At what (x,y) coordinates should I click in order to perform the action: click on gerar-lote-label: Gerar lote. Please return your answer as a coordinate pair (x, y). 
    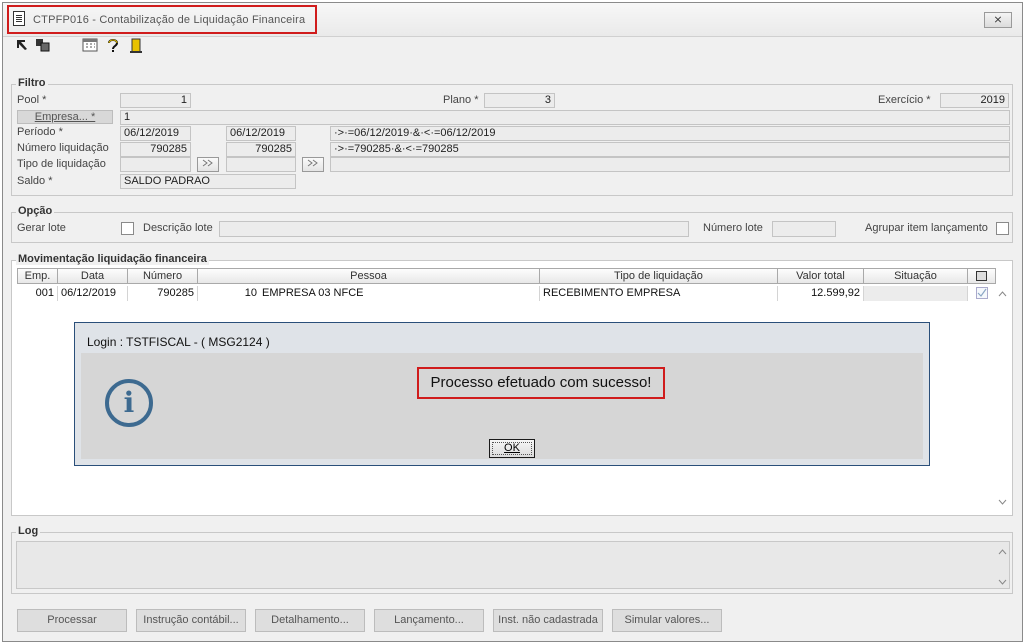
    Looking at the image, I should click on (41, 228).